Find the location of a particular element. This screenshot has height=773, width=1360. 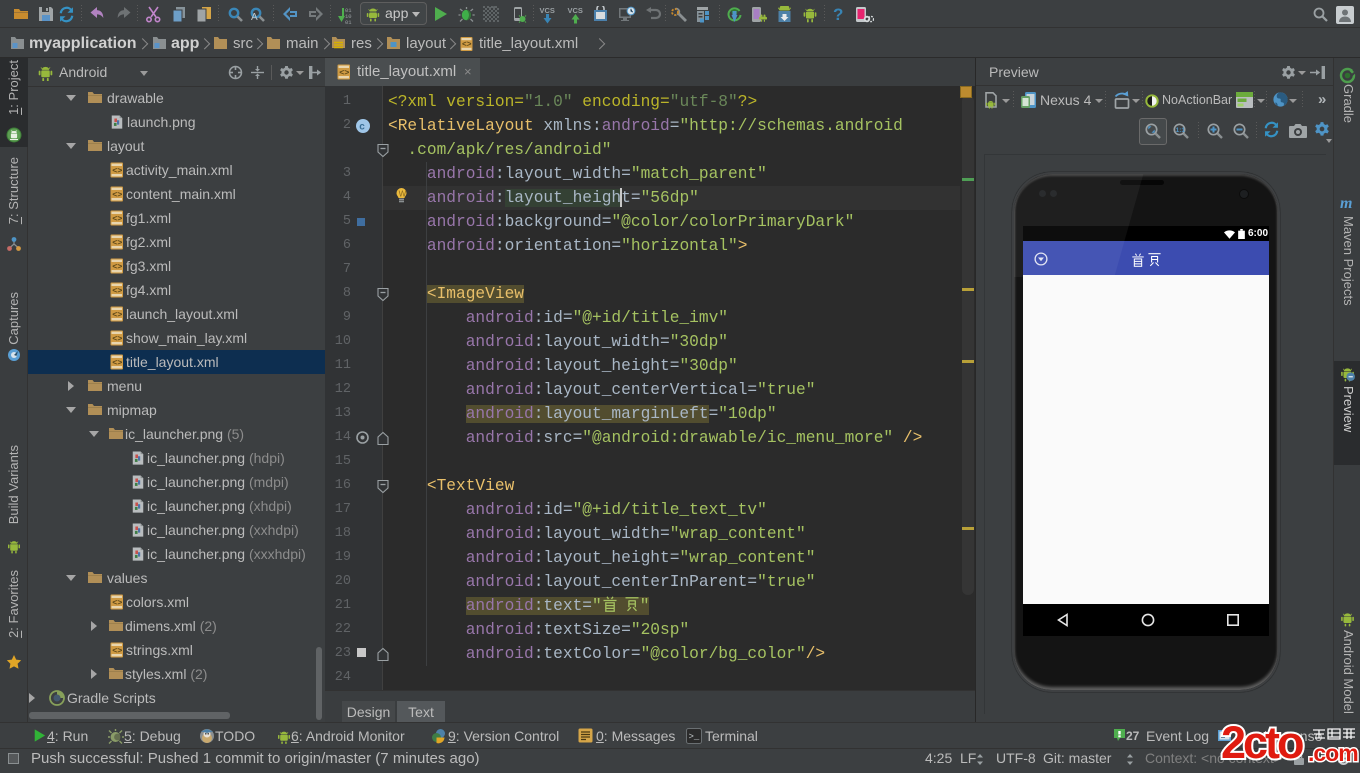

svg-text: A is located at coordinates (254, 17).